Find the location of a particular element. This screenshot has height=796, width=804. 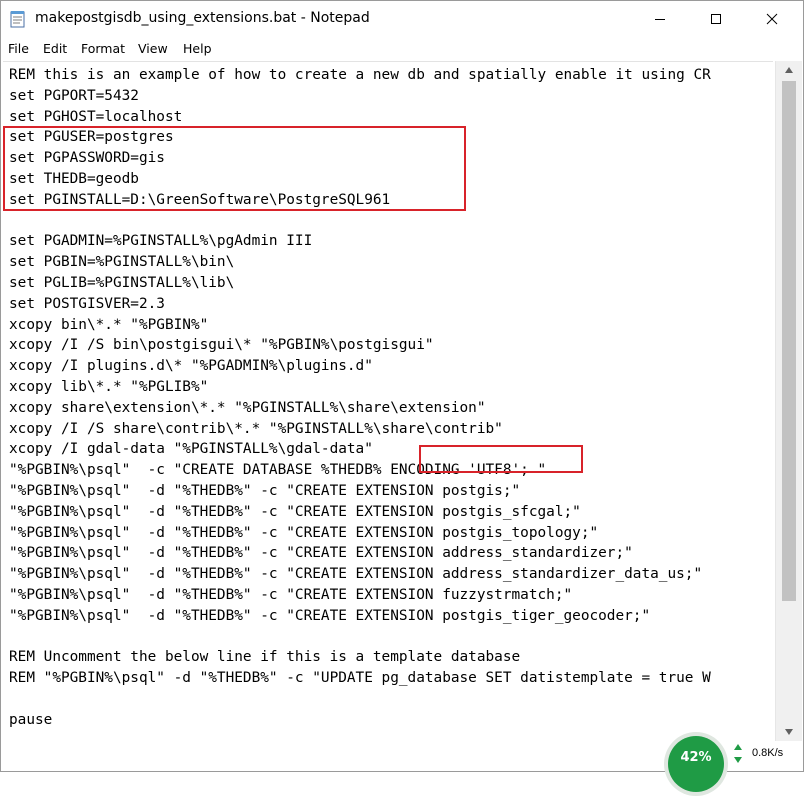

minimize-icon is located at coordinates (660, 19).